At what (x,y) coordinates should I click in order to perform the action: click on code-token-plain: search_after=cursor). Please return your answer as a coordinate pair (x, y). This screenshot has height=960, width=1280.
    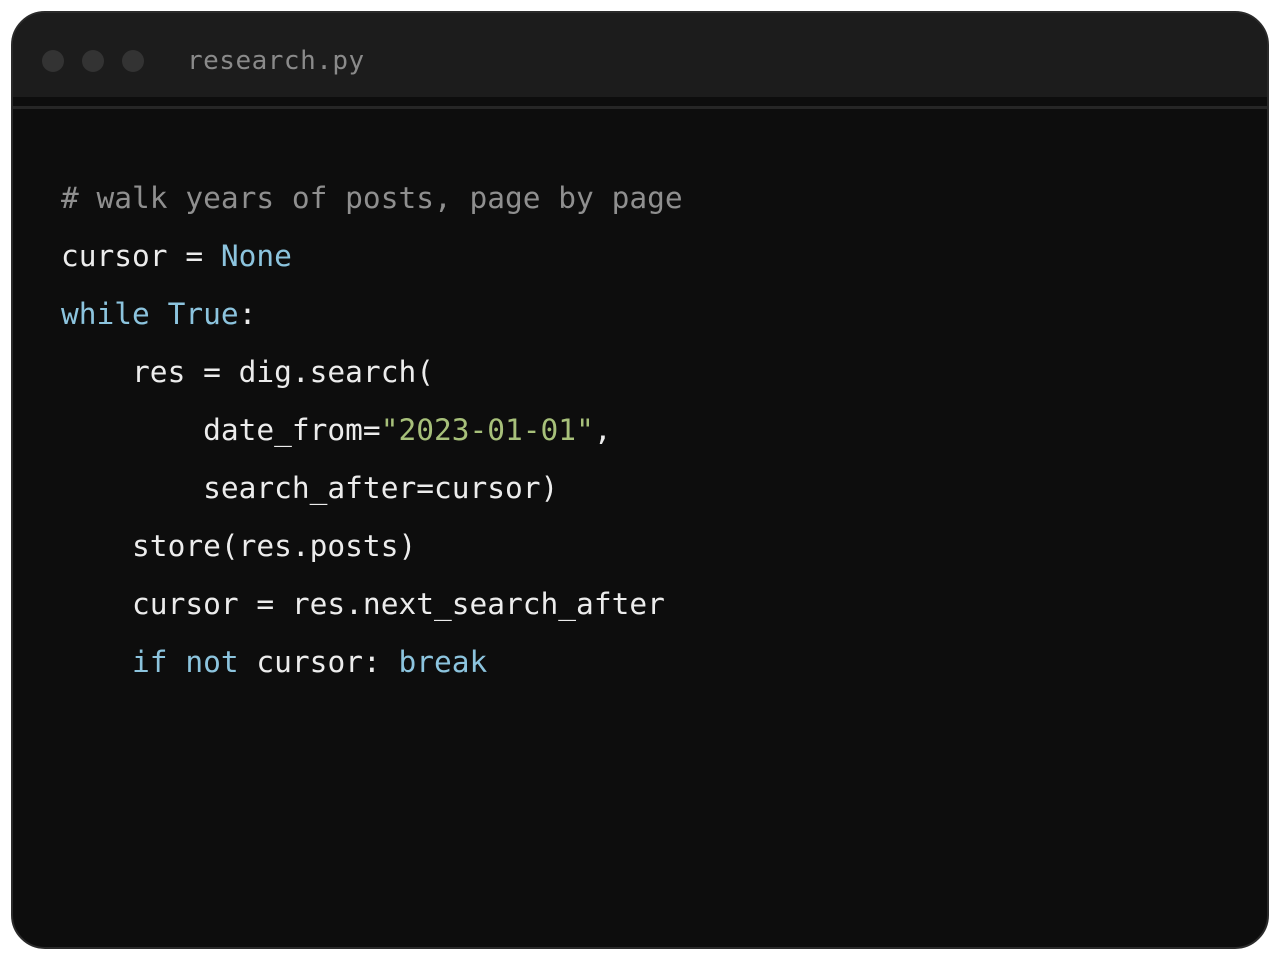
    Looking at the image, I should click on (310, 488).